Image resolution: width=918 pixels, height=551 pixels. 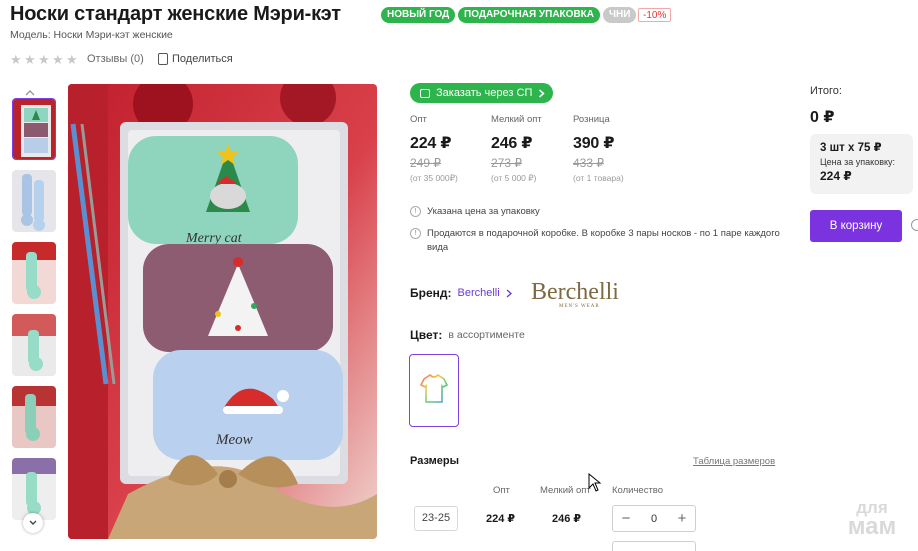 I want to click on badge-chni: ЧНИ, so click(x=620, y=15).